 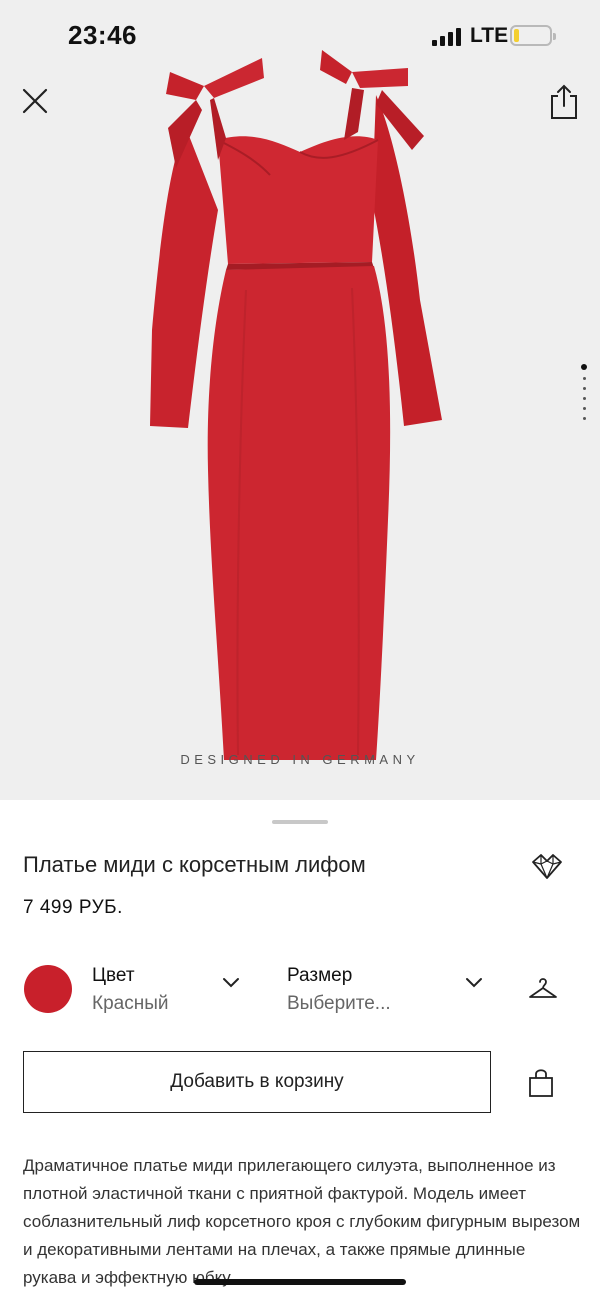 What do you see at coordinates (446, 37) in the screenshot?
I see `cellular-signal-icon` at bounding box center [446, 37].